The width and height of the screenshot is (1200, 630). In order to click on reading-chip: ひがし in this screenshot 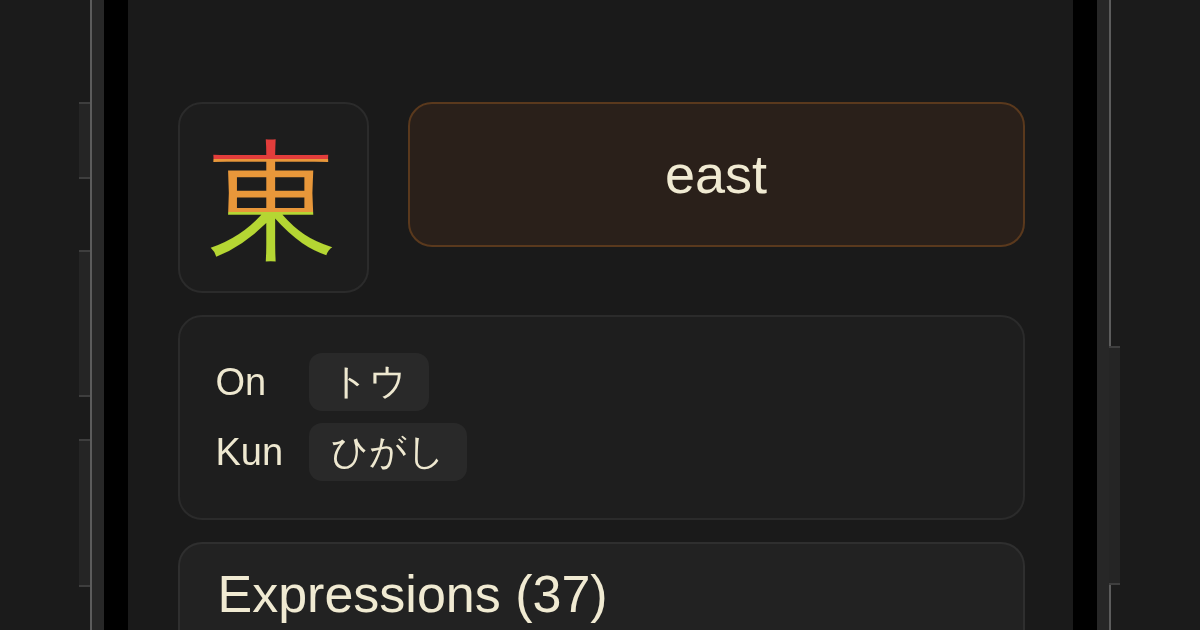, I will do `click(387, 452)`.